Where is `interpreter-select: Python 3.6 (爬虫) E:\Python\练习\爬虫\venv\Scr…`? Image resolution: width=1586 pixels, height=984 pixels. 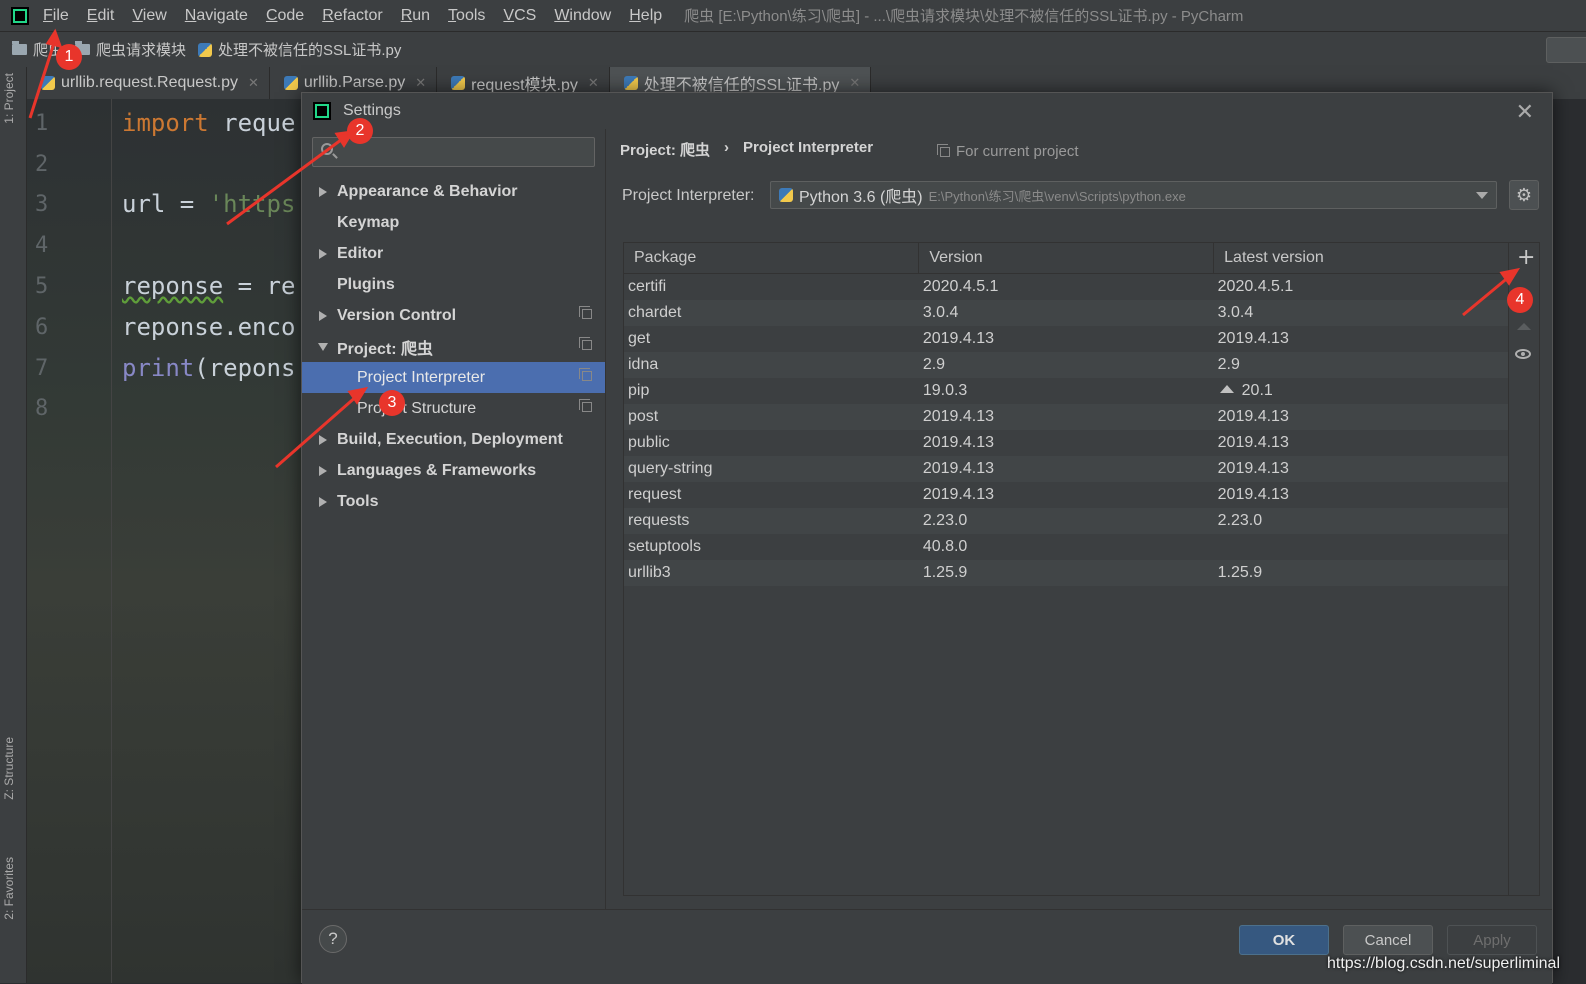 interpreter-select: Python 3.6 (爬虫) E:\Python\练习\爬虫\venv\Scr… is located at coordinates (1133, 195).